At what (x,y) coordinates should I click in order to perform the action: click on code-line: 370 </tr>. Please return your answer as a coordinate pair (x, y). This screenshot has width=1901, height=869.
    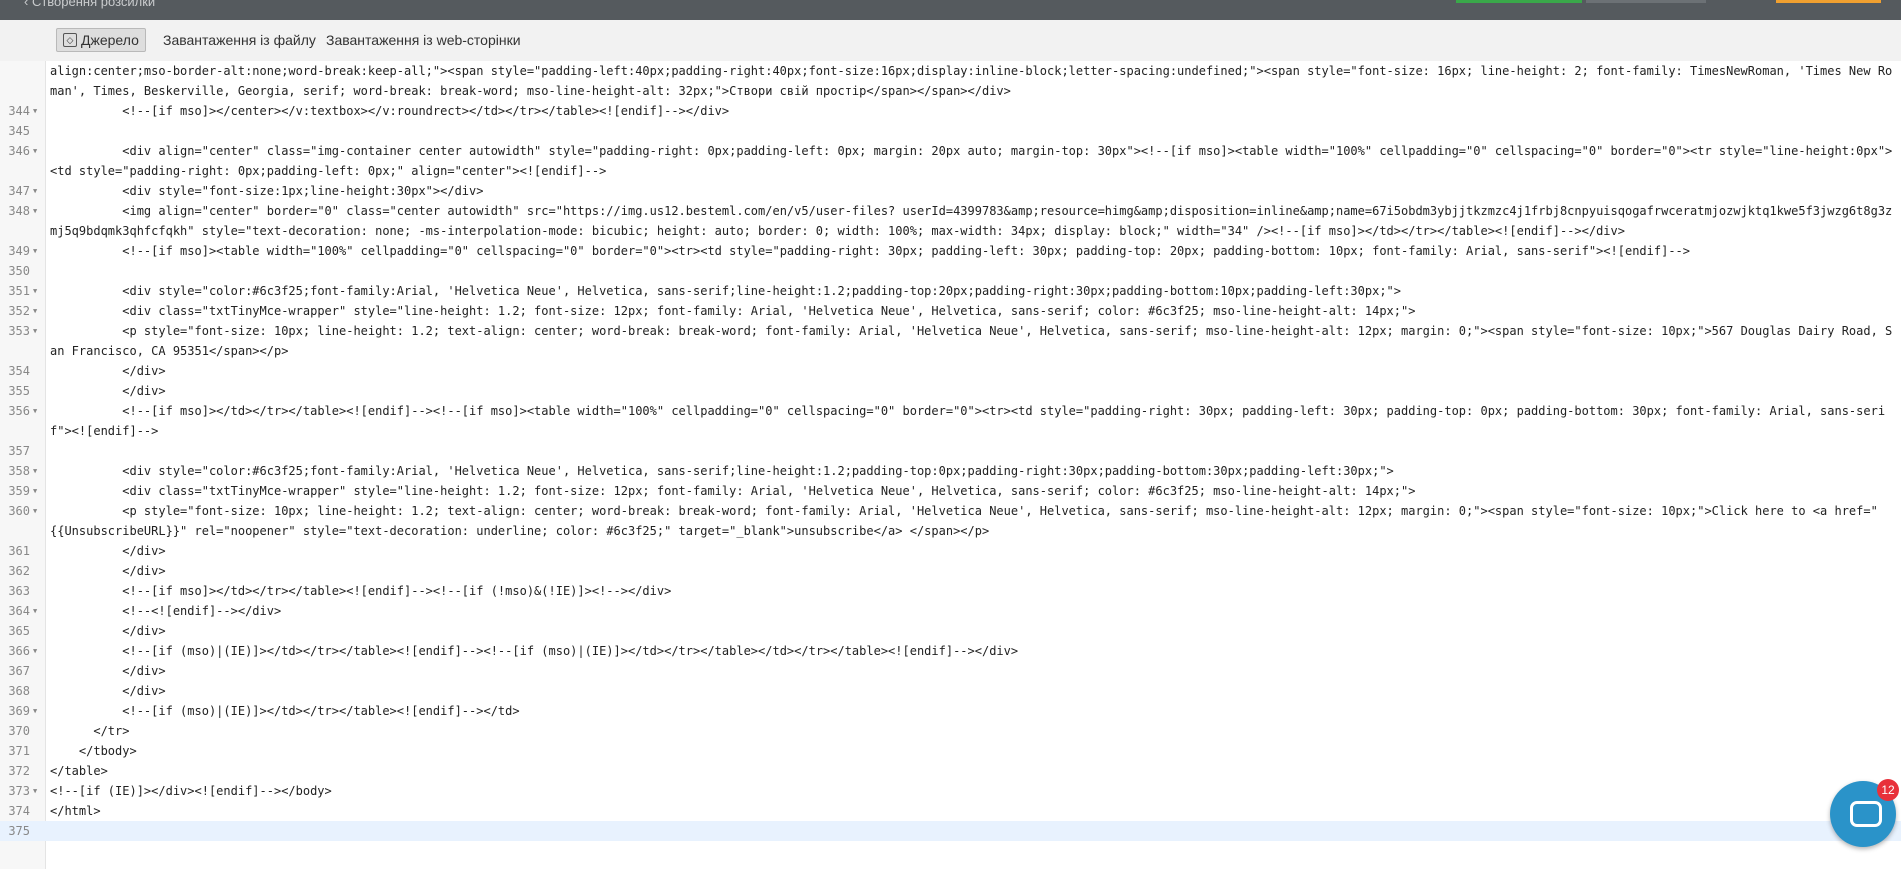
    Looking at the image, I should click on (950, 731).